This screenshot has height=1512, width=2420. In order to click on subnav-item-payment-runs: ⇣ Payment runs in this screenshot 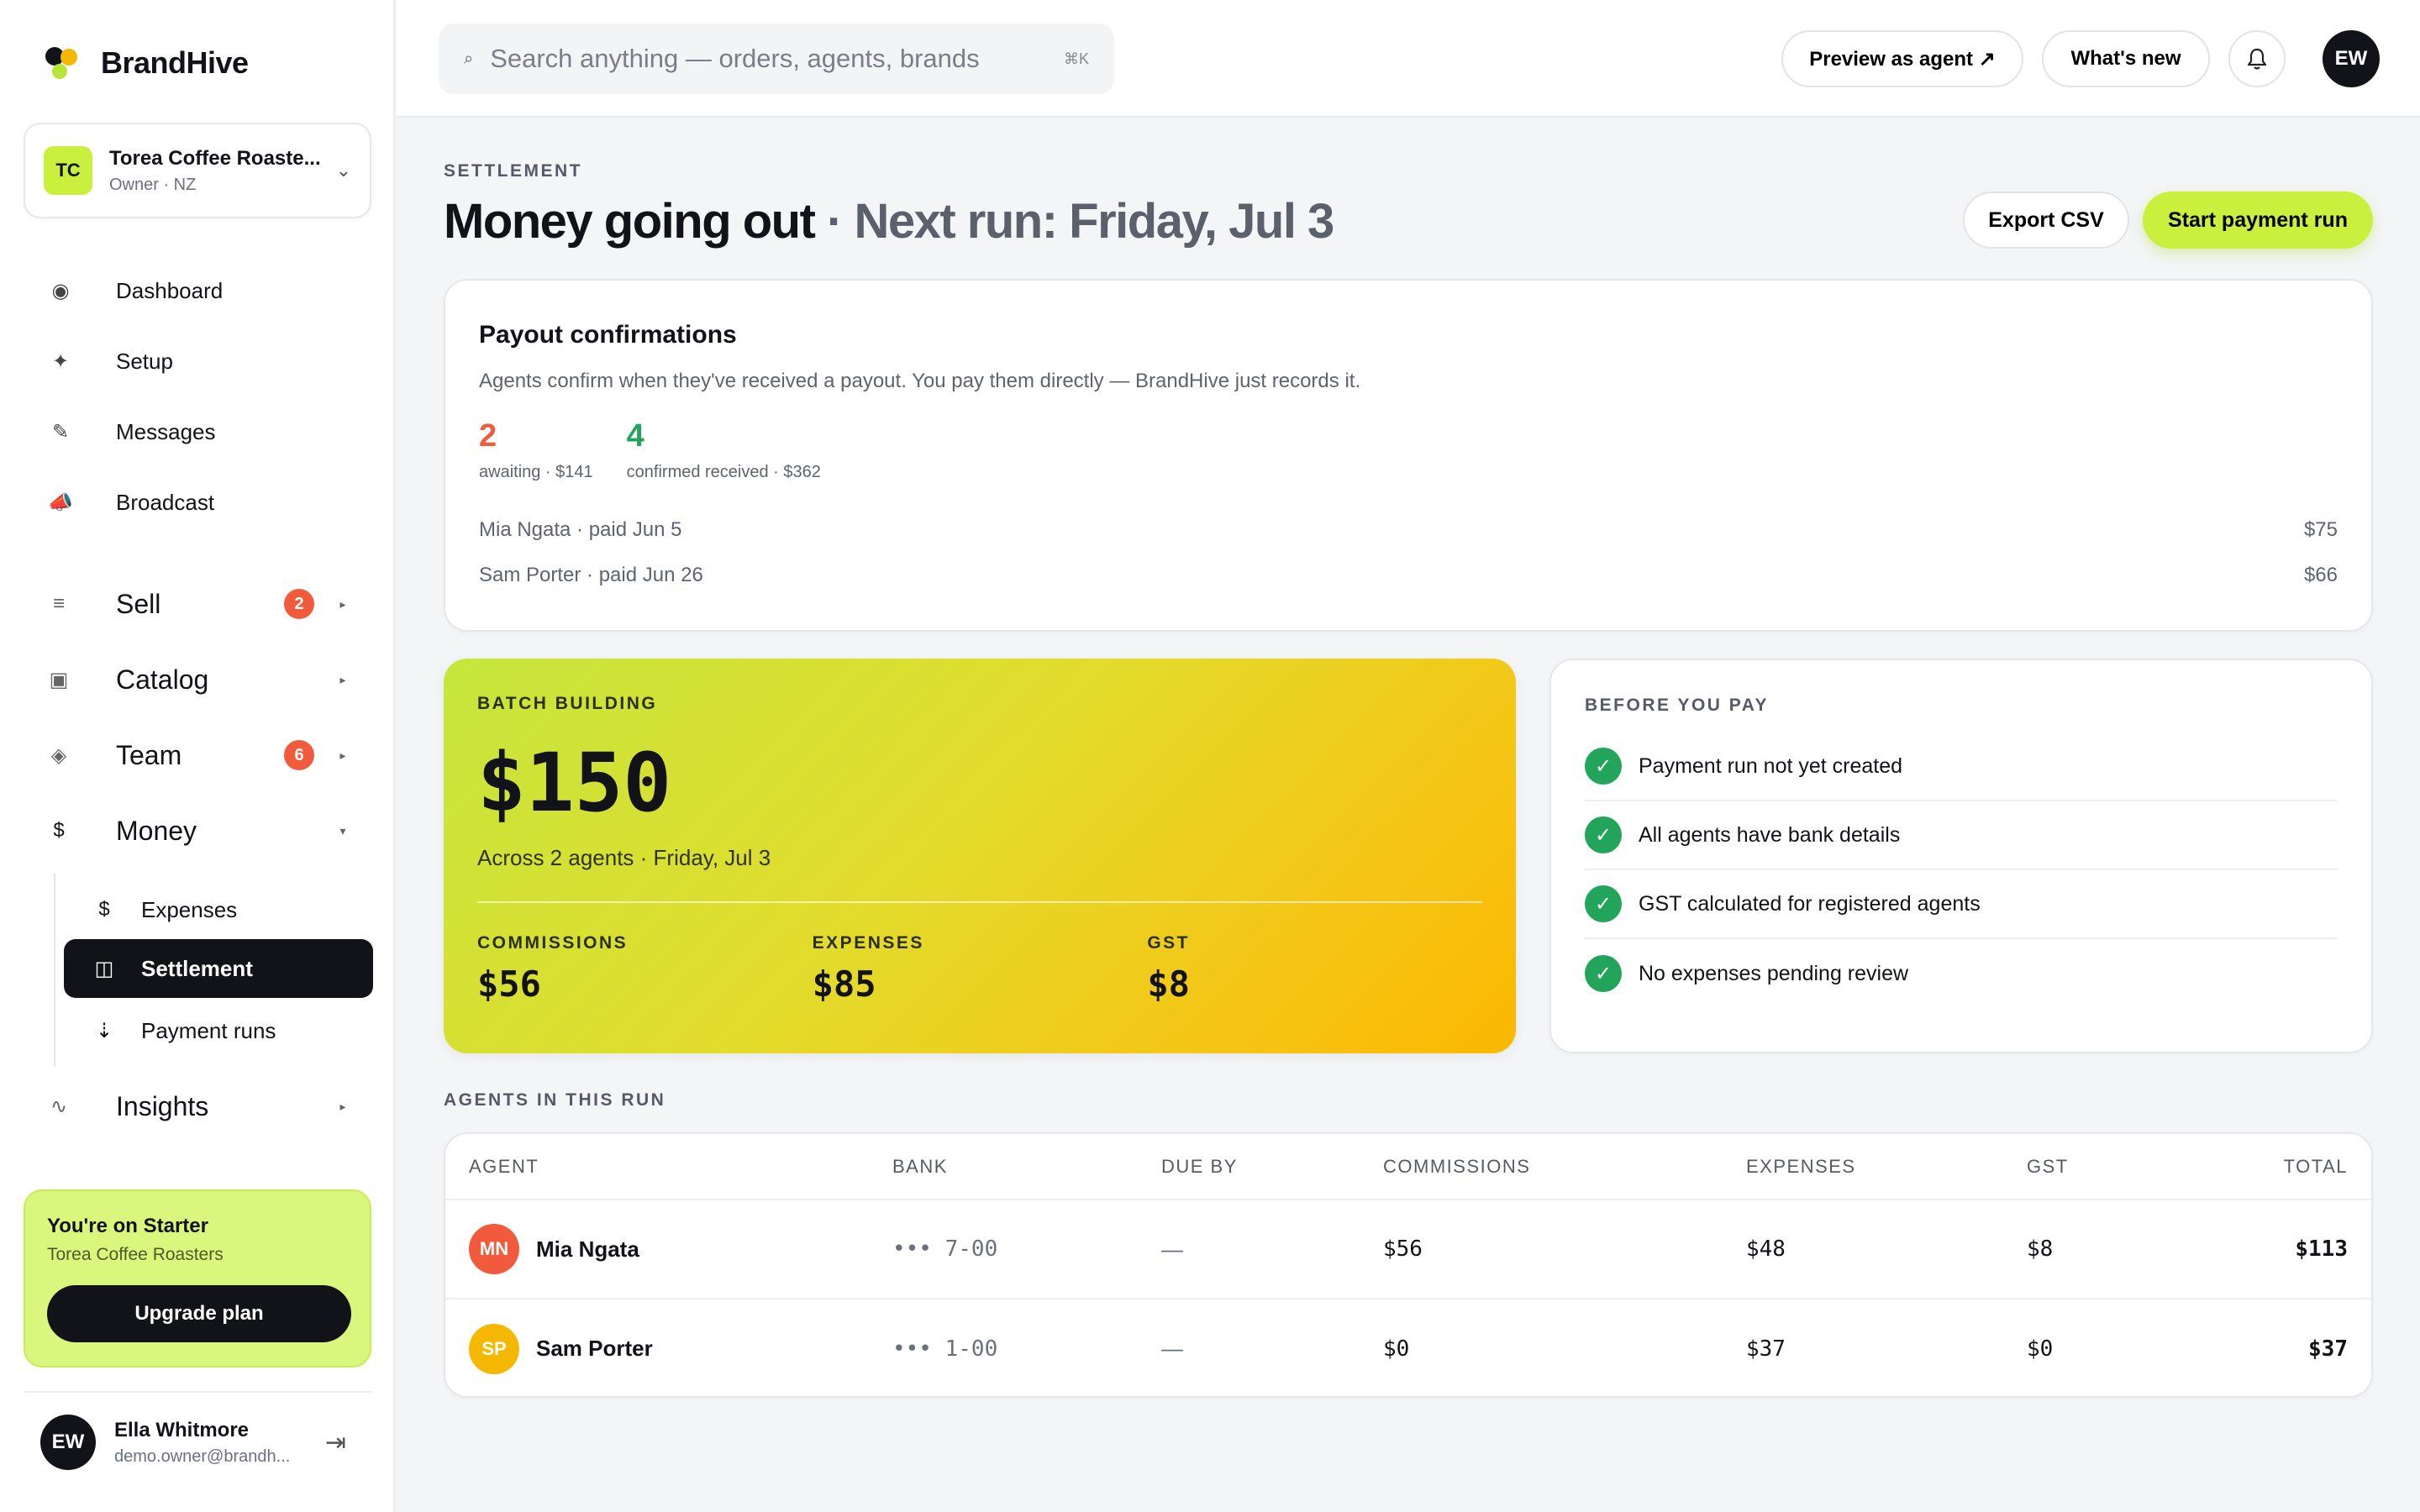, I will do `click(218, 1030)`.